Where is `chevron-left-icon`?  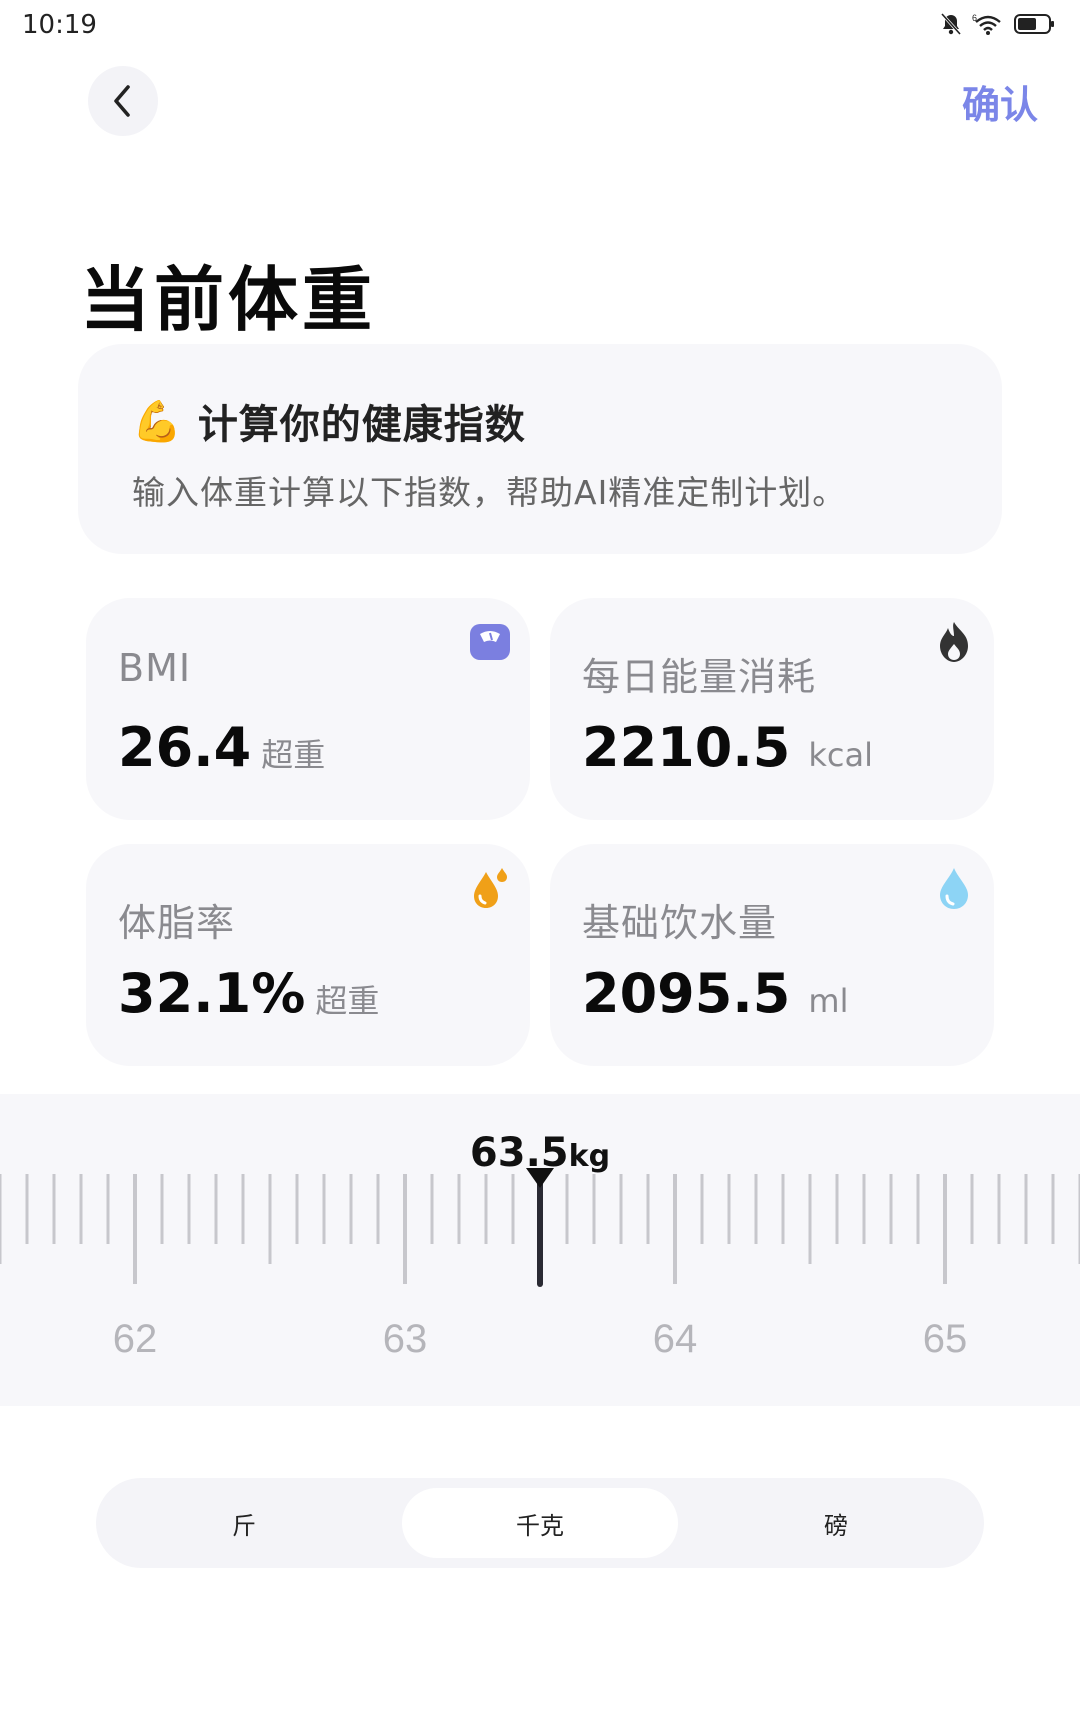 chevron-left-icon is located at coordinates (122, 101).